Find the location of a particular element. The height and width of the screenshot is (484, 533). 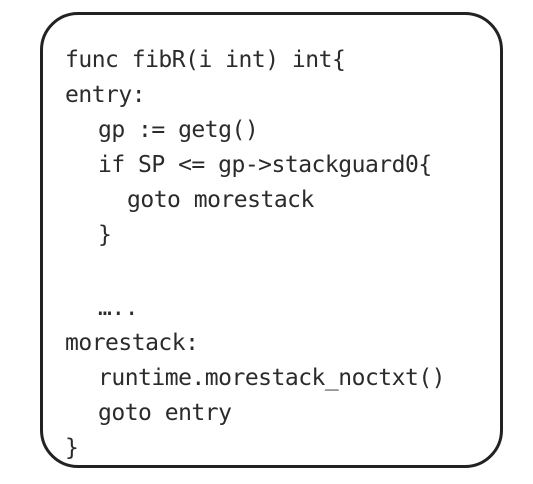

code-line-runtime-call: runtime.morestack_noctxt() is located at coordinates (272, 378).